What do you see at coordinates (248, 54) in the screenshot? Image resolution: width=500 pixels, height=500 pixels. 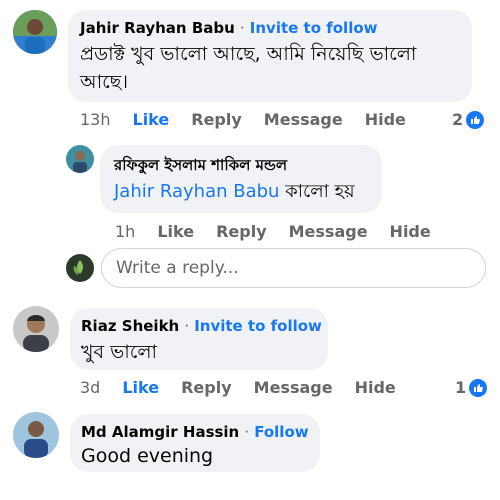 I see `comment-text: প্রডাক্ট খুব ভালো আছে, আমি নিয়েছি ভালো` at bounding box center [248, 54].